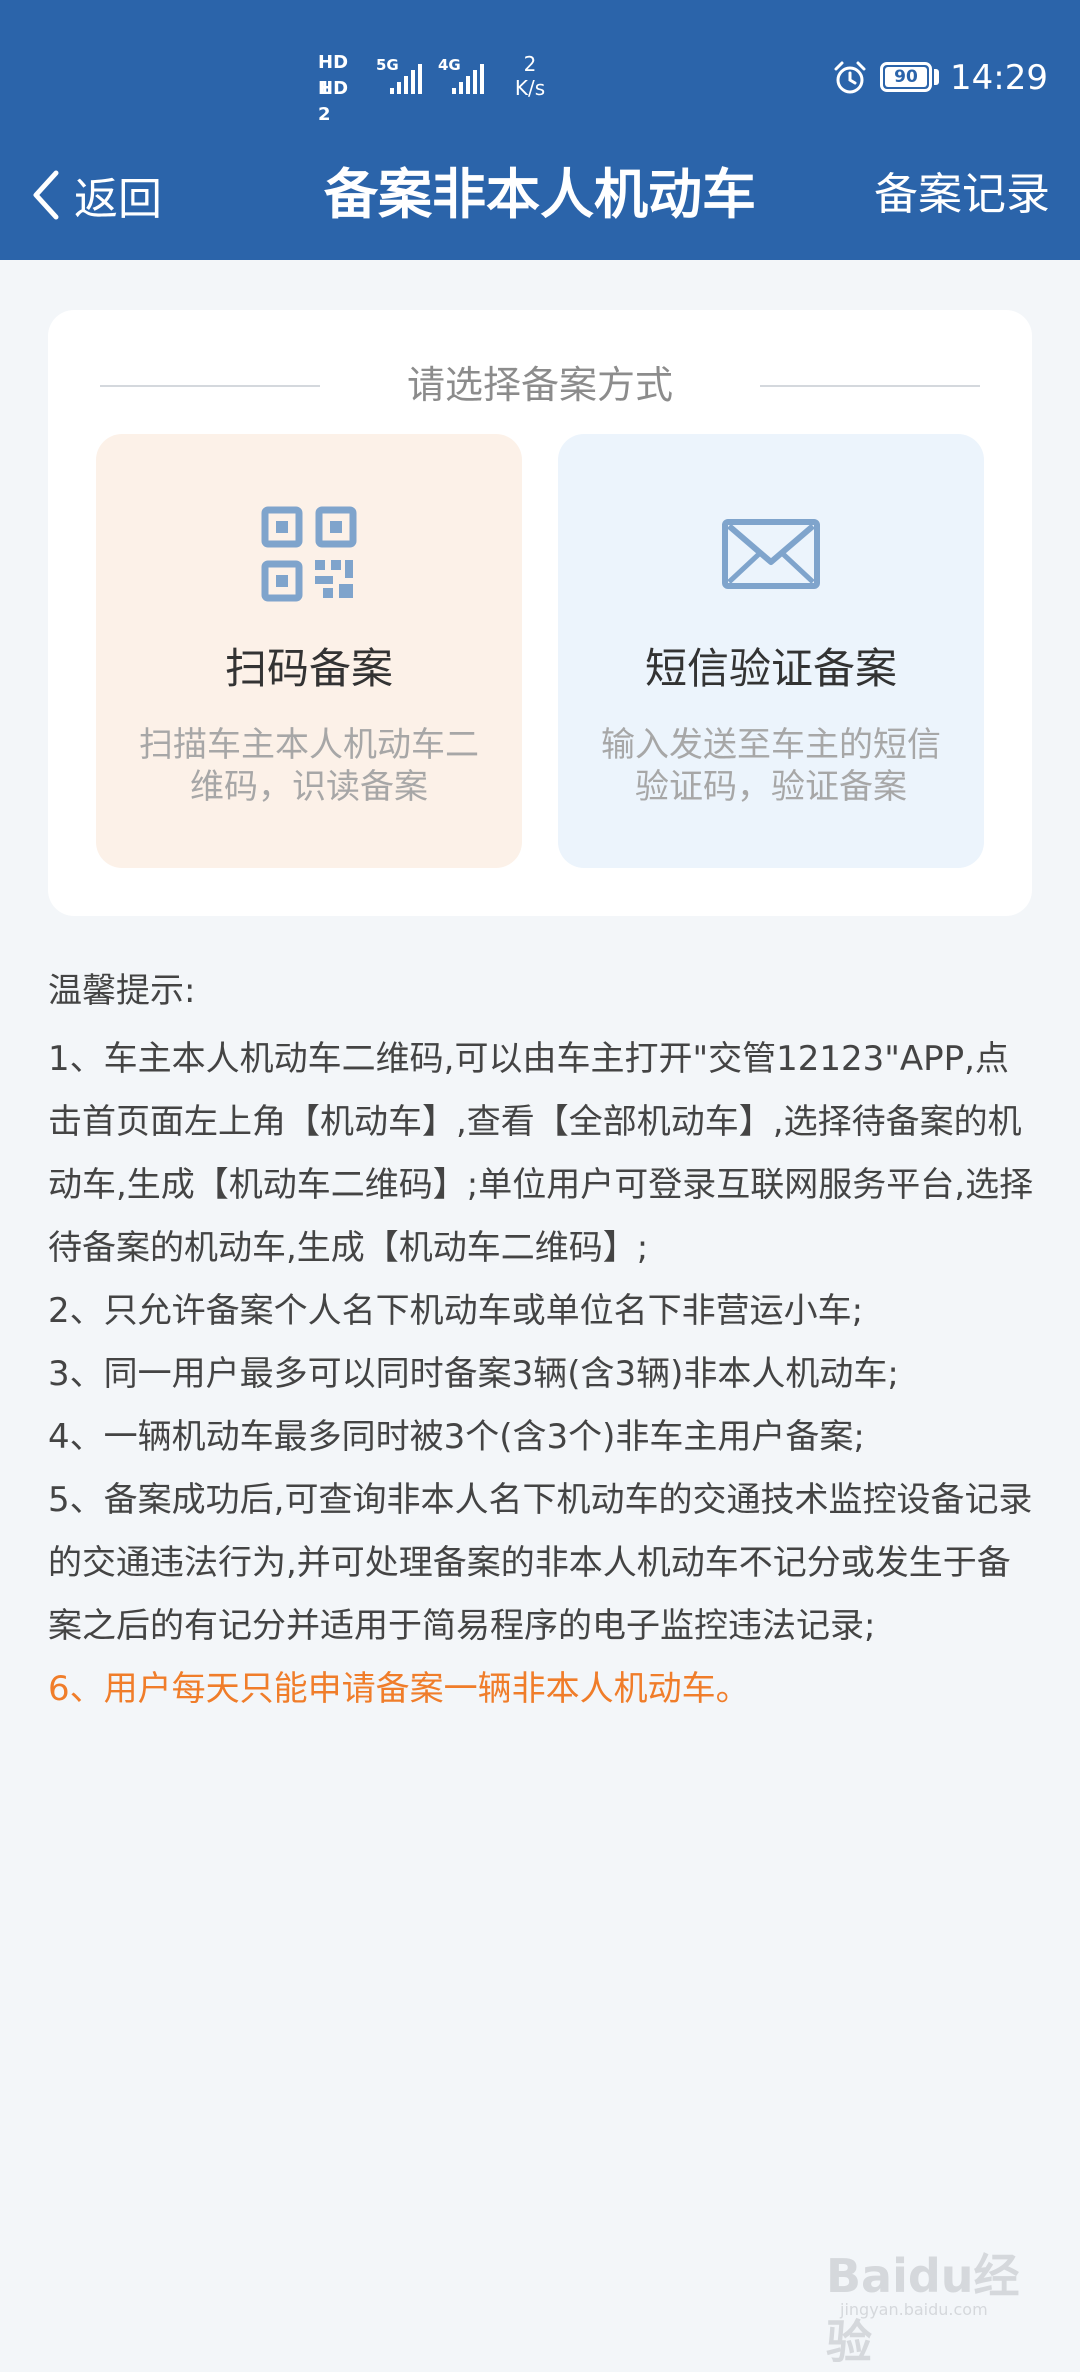 This screenshot has width=1080, height=2372. Describe the element at coordinates (530, 88) in the screenshot. I see `network-speed-unit: K/s` at that location.